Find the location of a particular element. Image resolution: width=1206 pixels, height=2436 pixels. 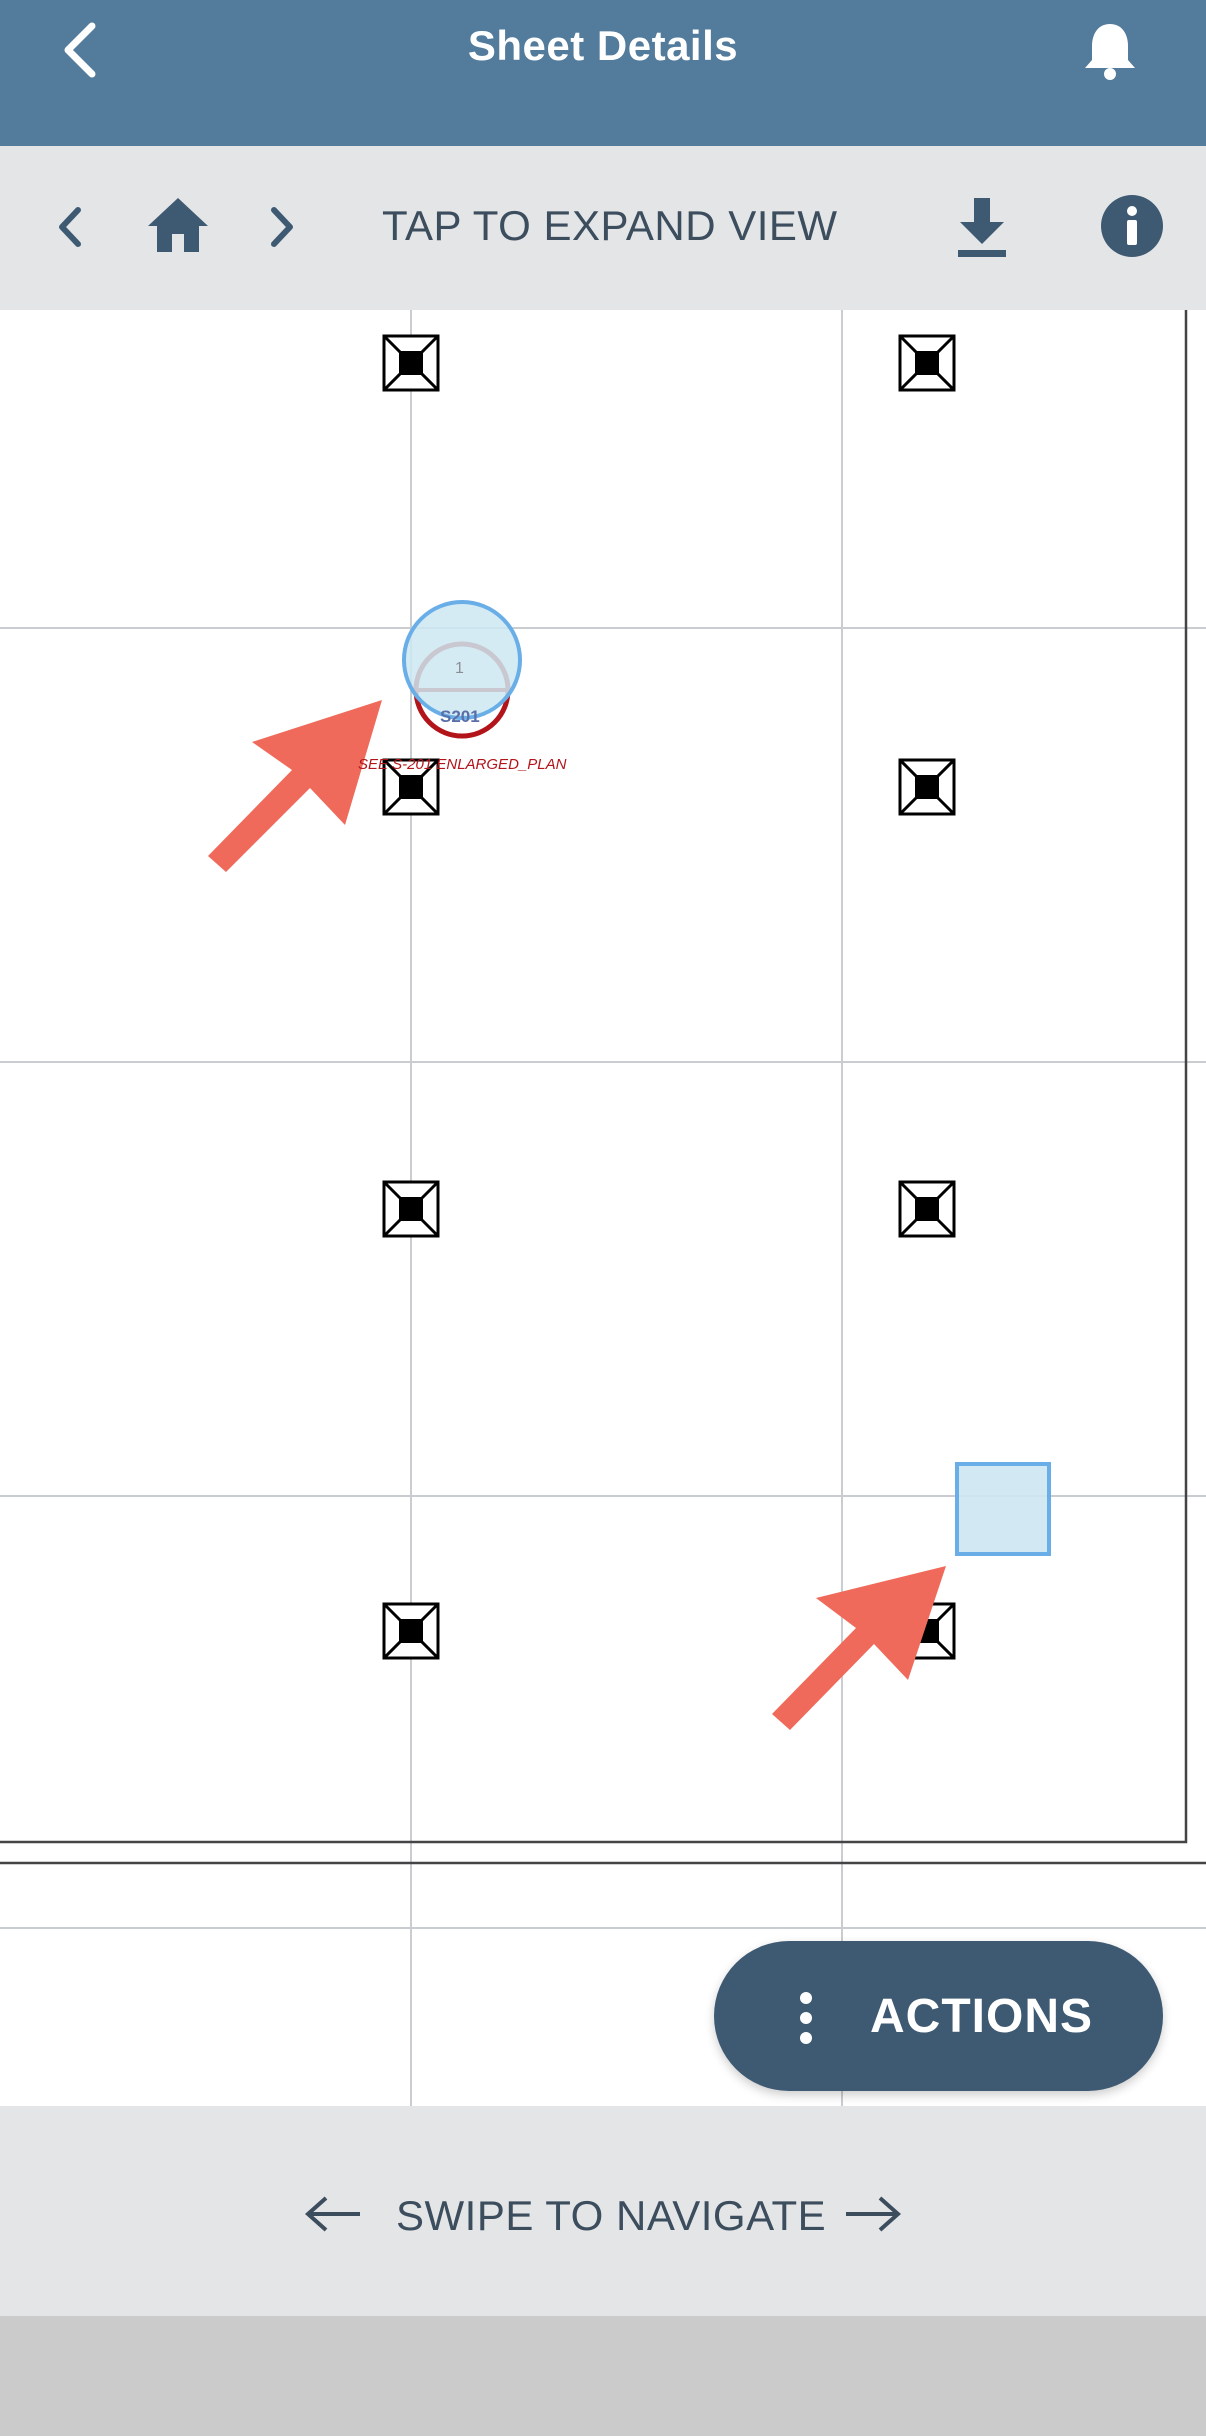

callout-label: SEE S-201 ENLARGED_PLAN is located at coordinates (462, 764).